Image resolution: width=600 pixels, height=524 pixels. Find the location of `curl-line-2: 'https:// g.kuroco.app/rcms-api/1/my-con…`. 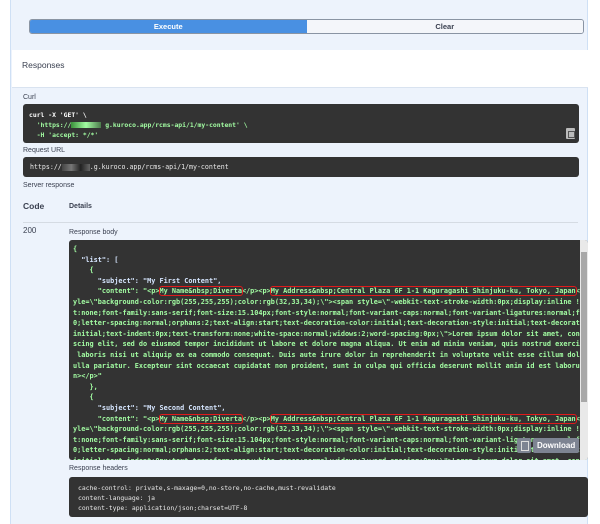

curl-line-2: 'https:// g.kuroco.app/rcms-api/1/my-con… is located at coordinates (138, 125).